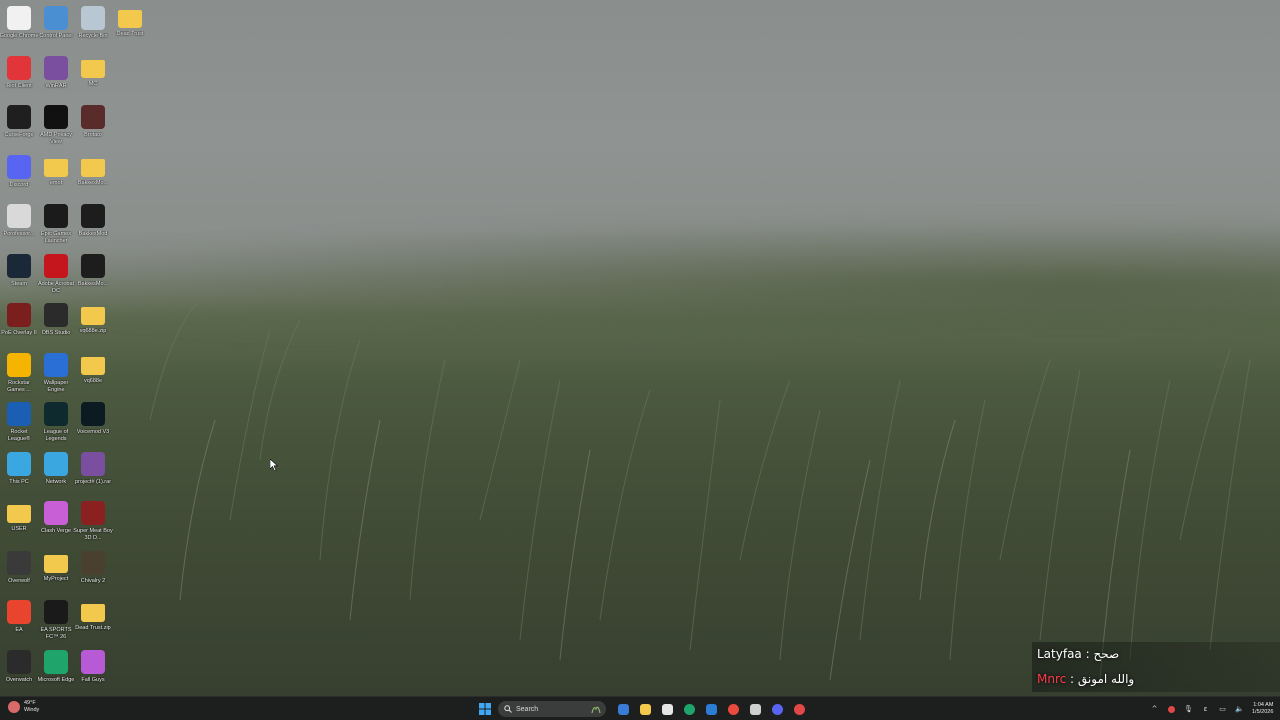 Image resolution: width=1280 pixels, height=720 pixels. What do you see at coordinates (1052, 679) in the screenshot?
I see `chat-username: Mnrc` at bounding box center [1052, 679].